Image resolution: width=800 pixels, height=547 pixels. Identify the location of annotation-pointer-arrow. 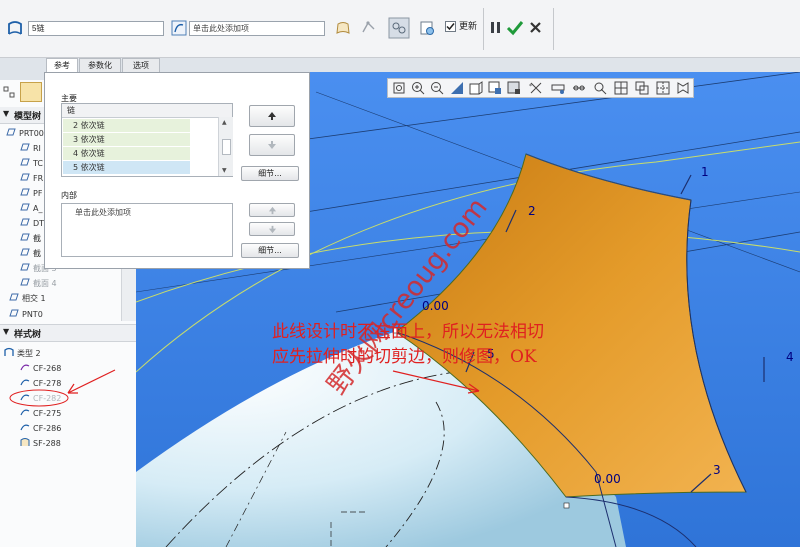
(91, 381).